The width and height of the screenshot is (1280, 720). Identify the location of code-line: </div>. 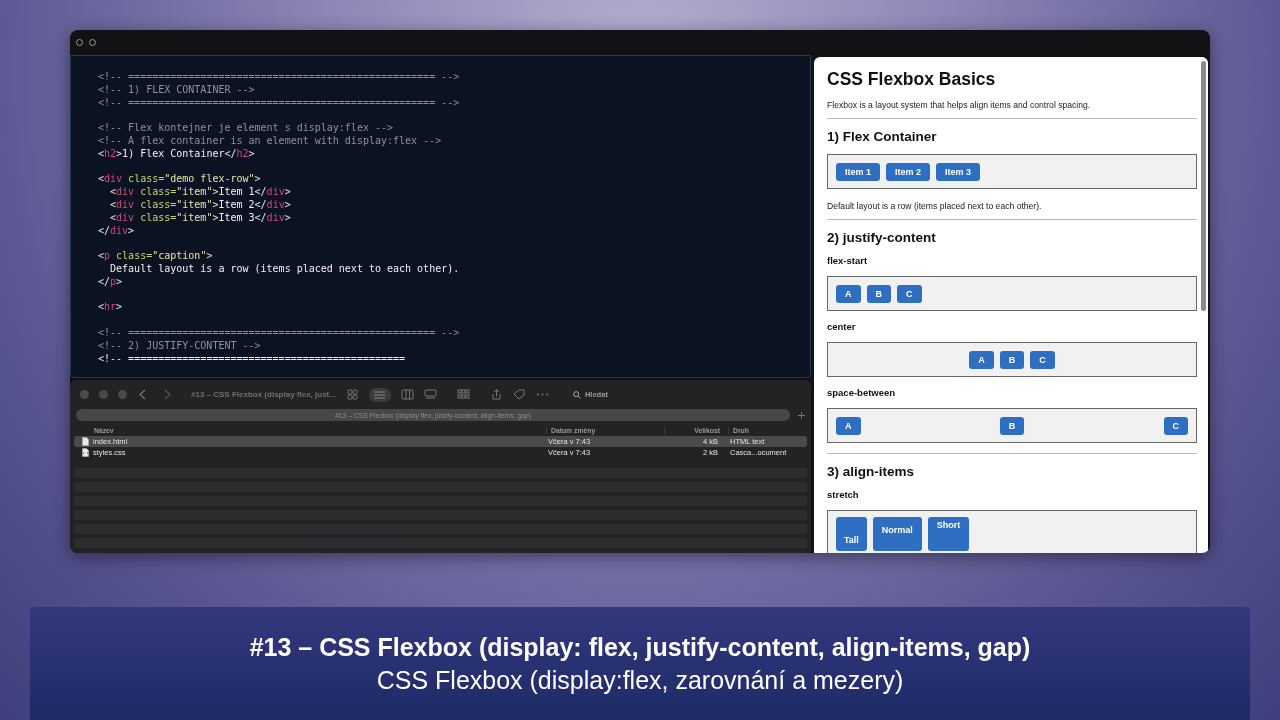
(117, 231).